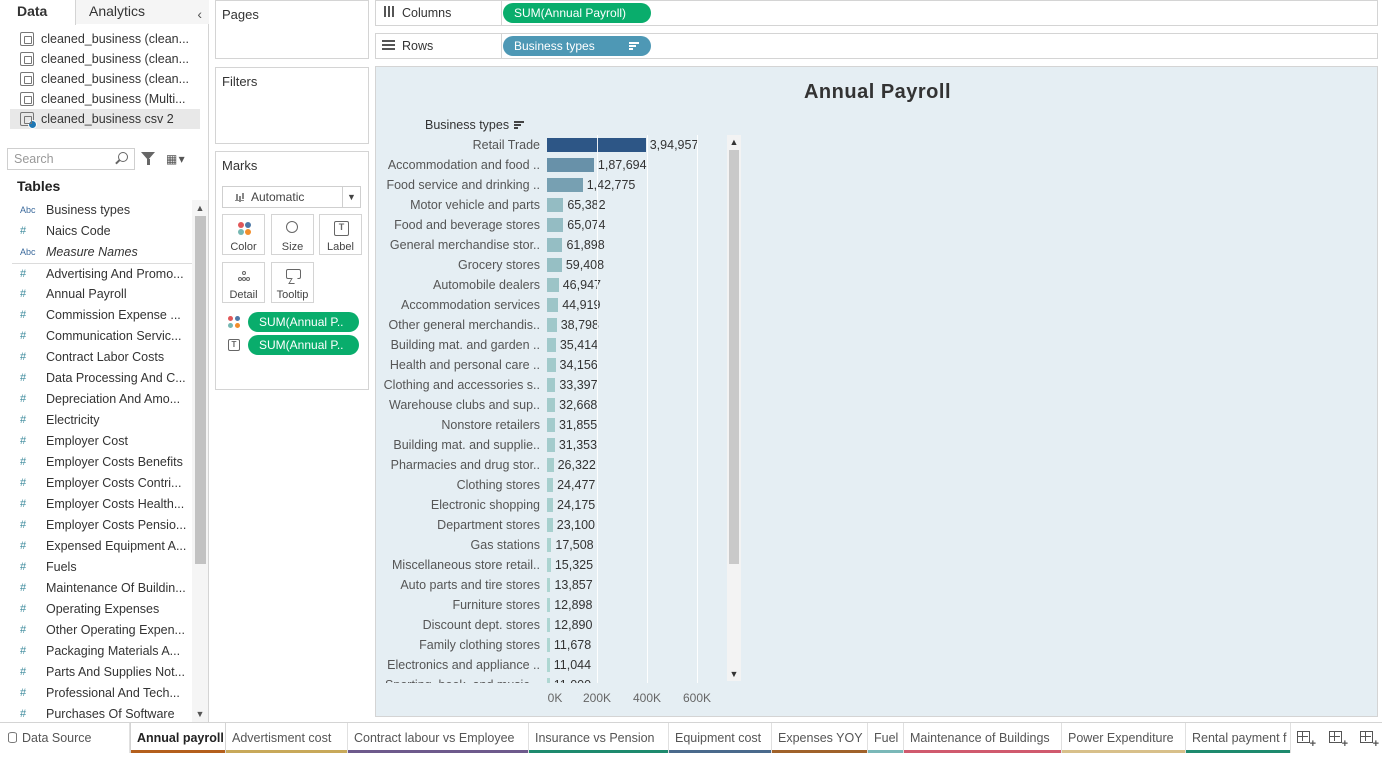 The image size is (1382, 757). Describe the element at coordinates (102, 357) in the screenshot. I see `measure-field: # Contract Labor Costs` at that location.